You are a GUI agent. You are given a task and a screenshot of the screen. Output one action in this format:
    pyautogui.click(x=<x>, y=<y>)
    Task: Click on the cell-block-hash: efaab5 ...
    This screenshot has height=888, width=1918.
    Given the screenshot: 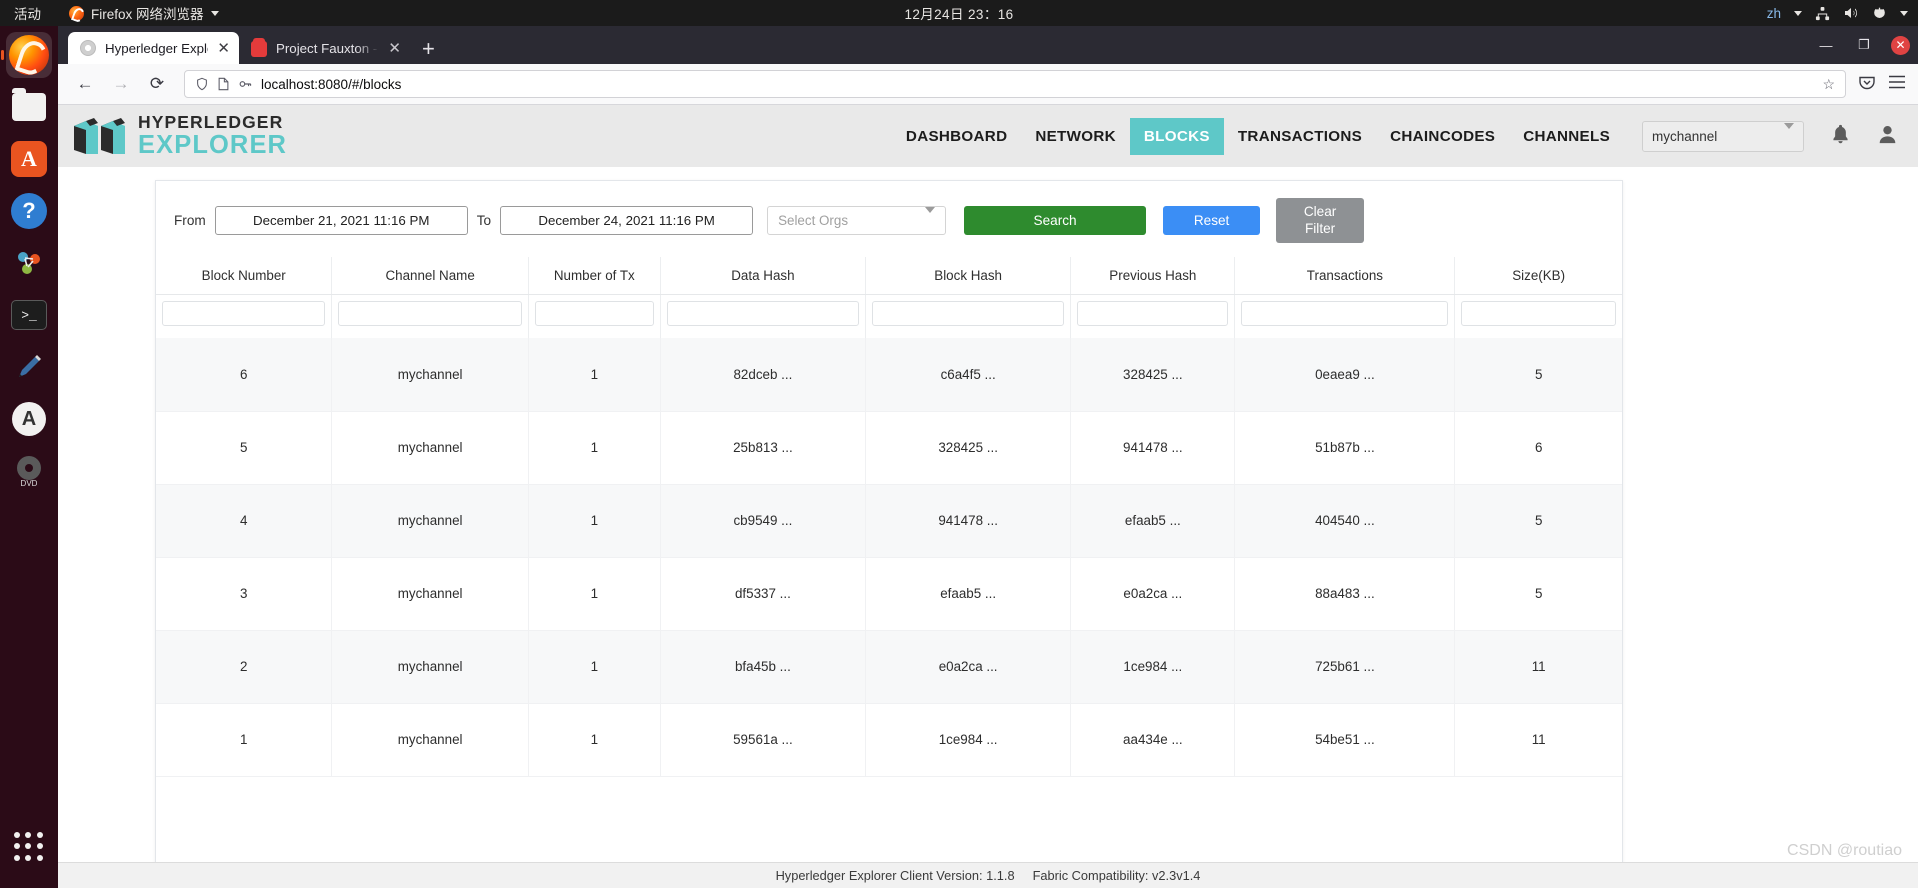 What is the action you would take?
    pyautogui.click(x=968, y=594)
    